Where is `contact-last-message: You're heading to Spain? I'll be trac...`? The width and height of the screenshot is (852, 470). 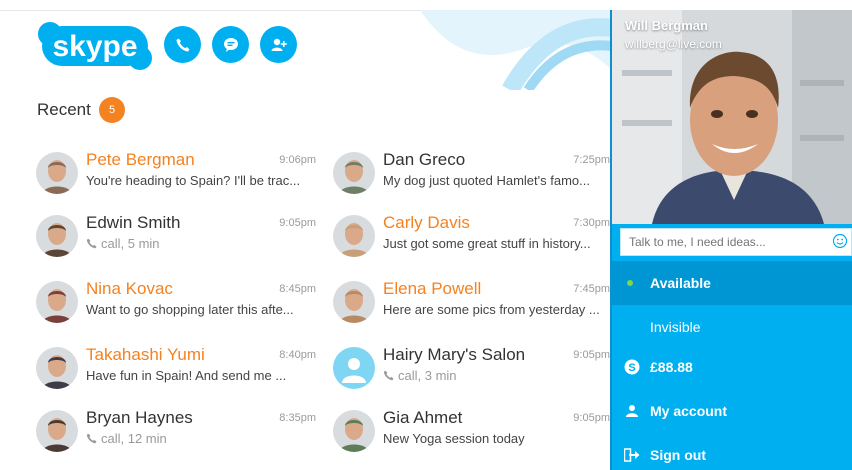
contact-last-message: You're heading to Spain? I'll be trac... is located at coordinates (201, 180).